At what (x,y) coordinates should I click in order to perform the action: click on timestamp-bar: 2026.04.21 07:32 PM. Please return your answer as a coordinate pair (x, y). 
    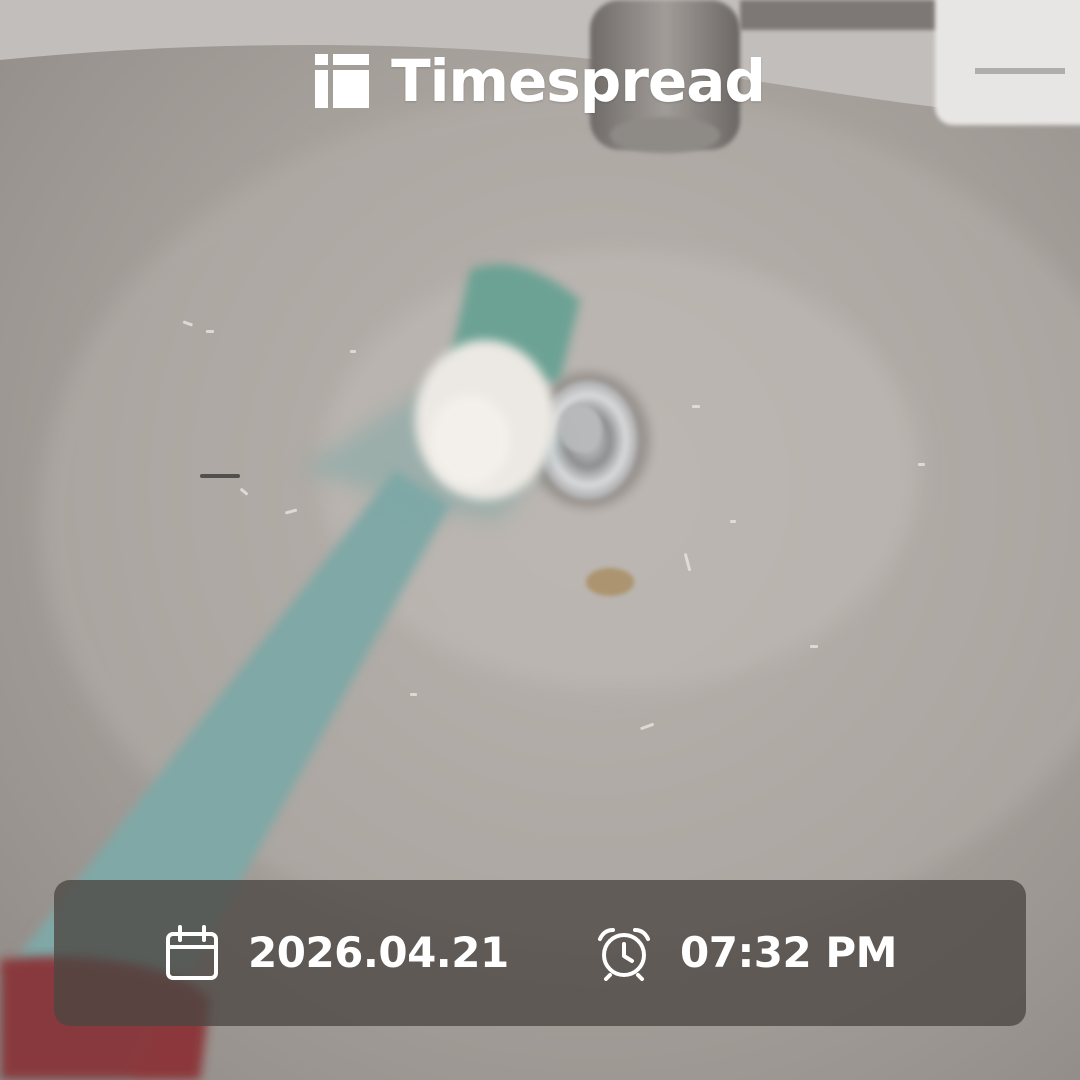
    Looking at the image, I should click on (540, 953).